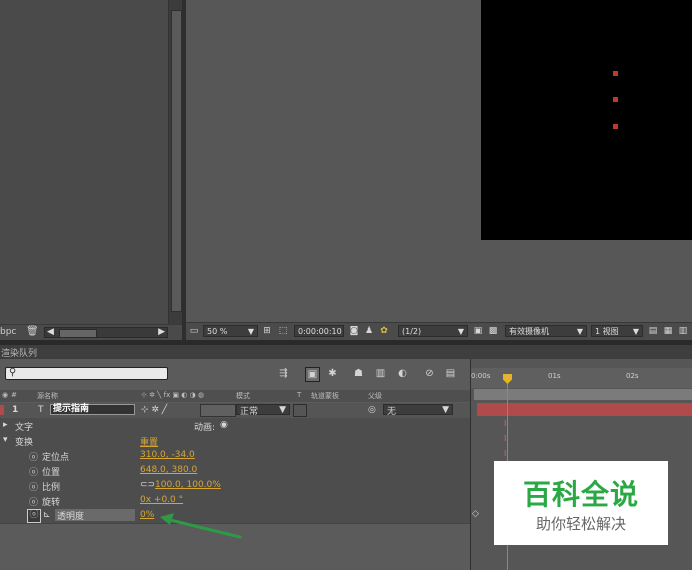  What do you see at coordinates (204, 426) in the screenshot?
I see `animate-label: 动画:` at bounding box center [204, 426].